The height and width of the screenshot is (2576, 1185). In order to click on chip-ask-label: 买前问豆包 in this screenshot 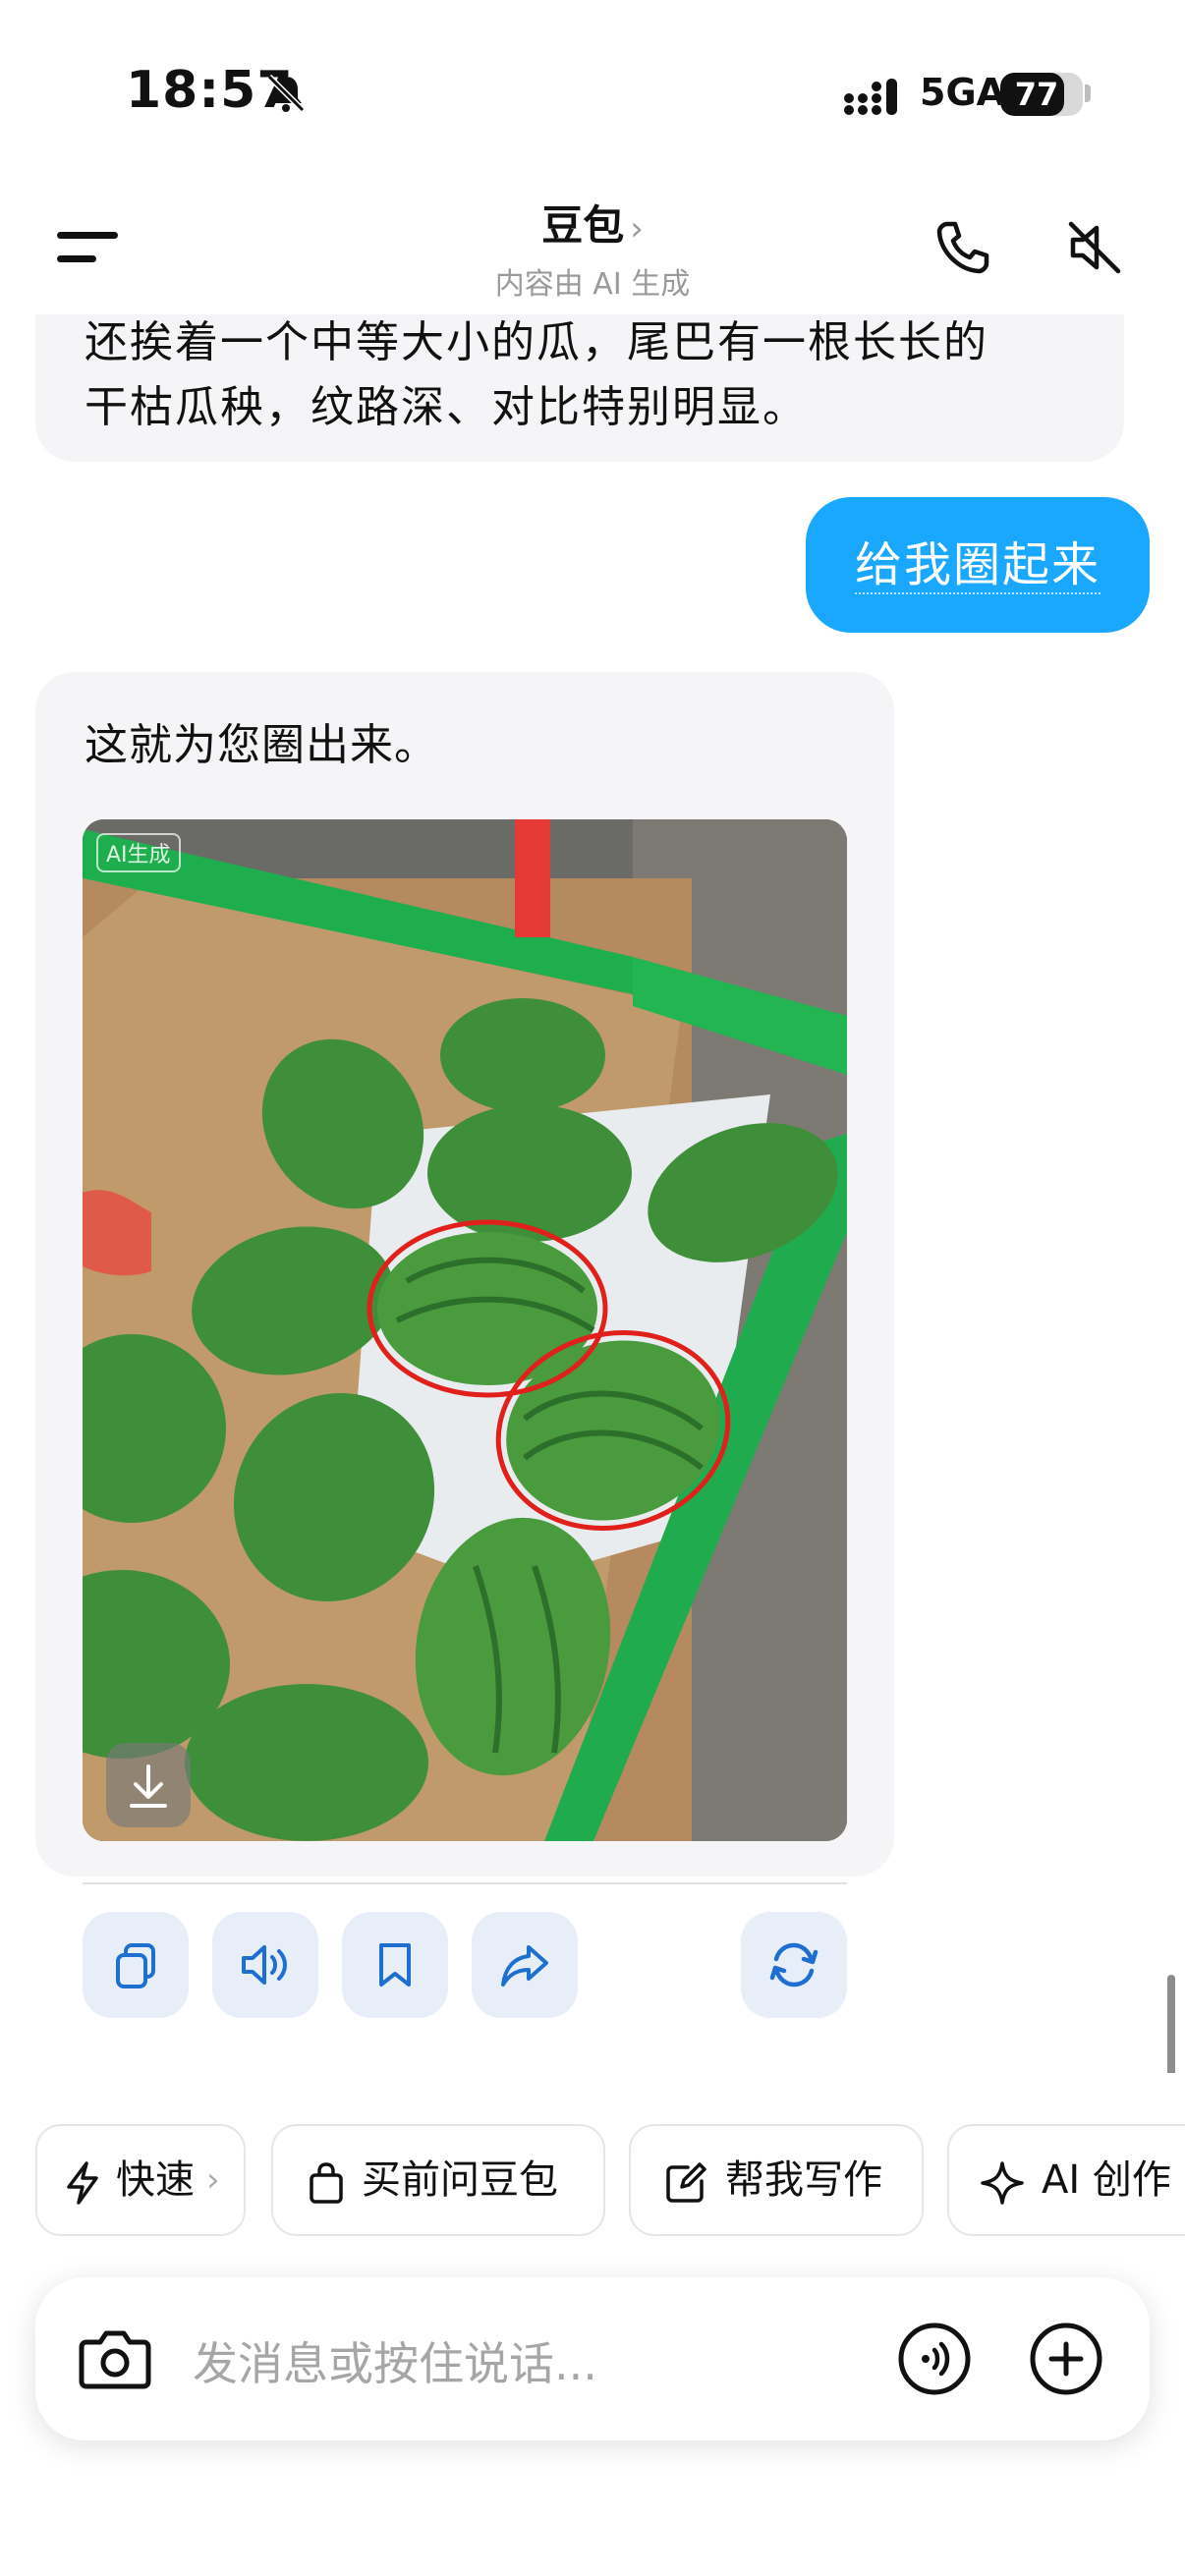, I will do `click(460, 2180)`.